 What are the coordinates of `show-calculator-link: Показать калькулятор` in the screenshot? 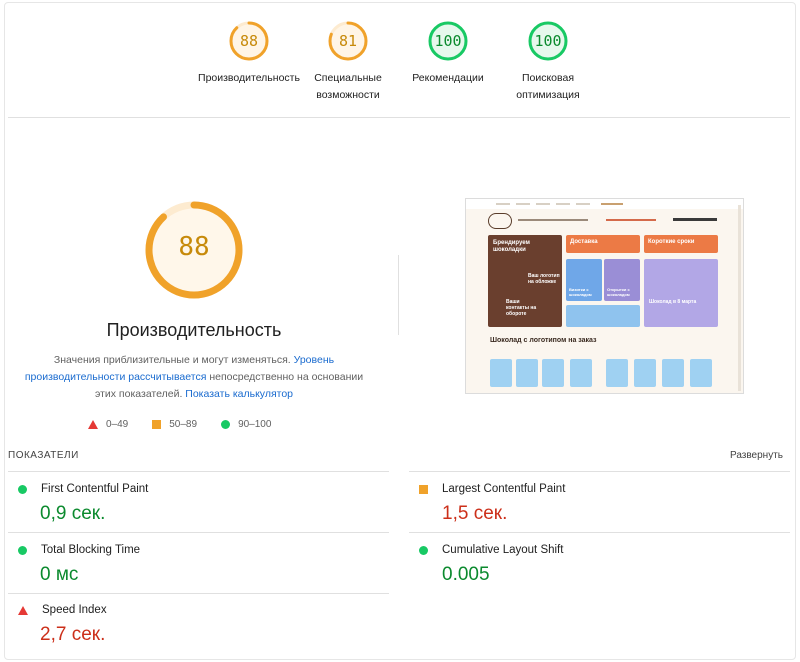 It's located at (239, 394).